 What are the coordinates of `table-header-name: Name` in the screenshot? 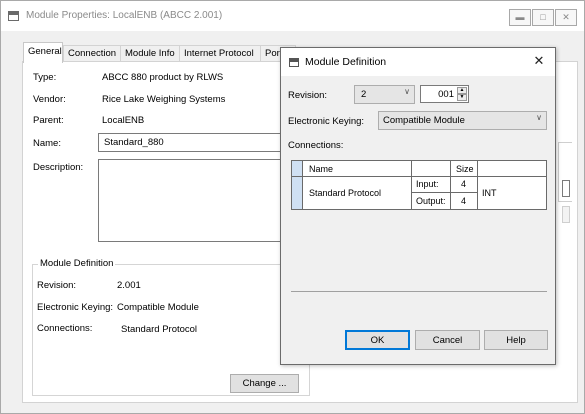 It's located at (321, 169).